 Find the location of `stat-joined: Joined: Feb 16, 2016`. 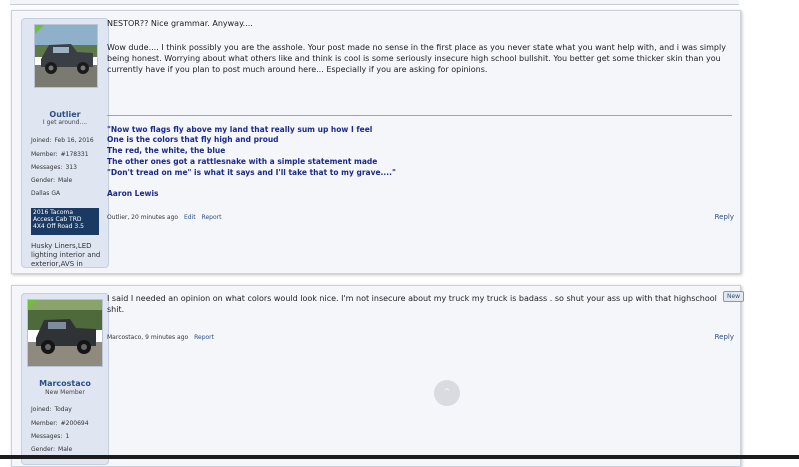

stat-joined: Joined: Feb 16, 2016 is located at coordinates (62, 140).